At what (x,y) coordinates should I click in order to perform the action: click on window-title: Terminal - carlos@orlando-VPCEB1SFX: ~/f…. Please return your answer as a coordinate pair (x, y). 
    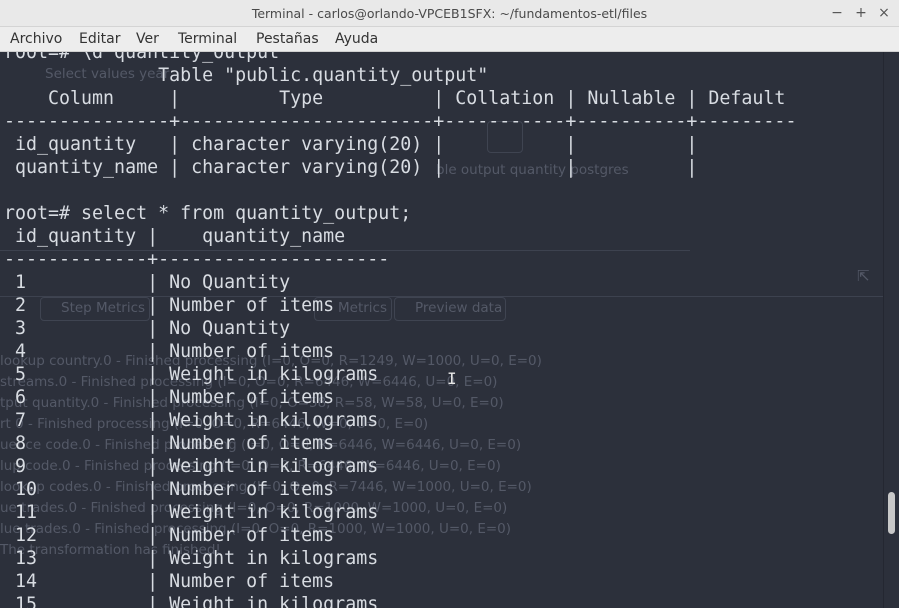
    Looking at the image, I should click on (449, 13).